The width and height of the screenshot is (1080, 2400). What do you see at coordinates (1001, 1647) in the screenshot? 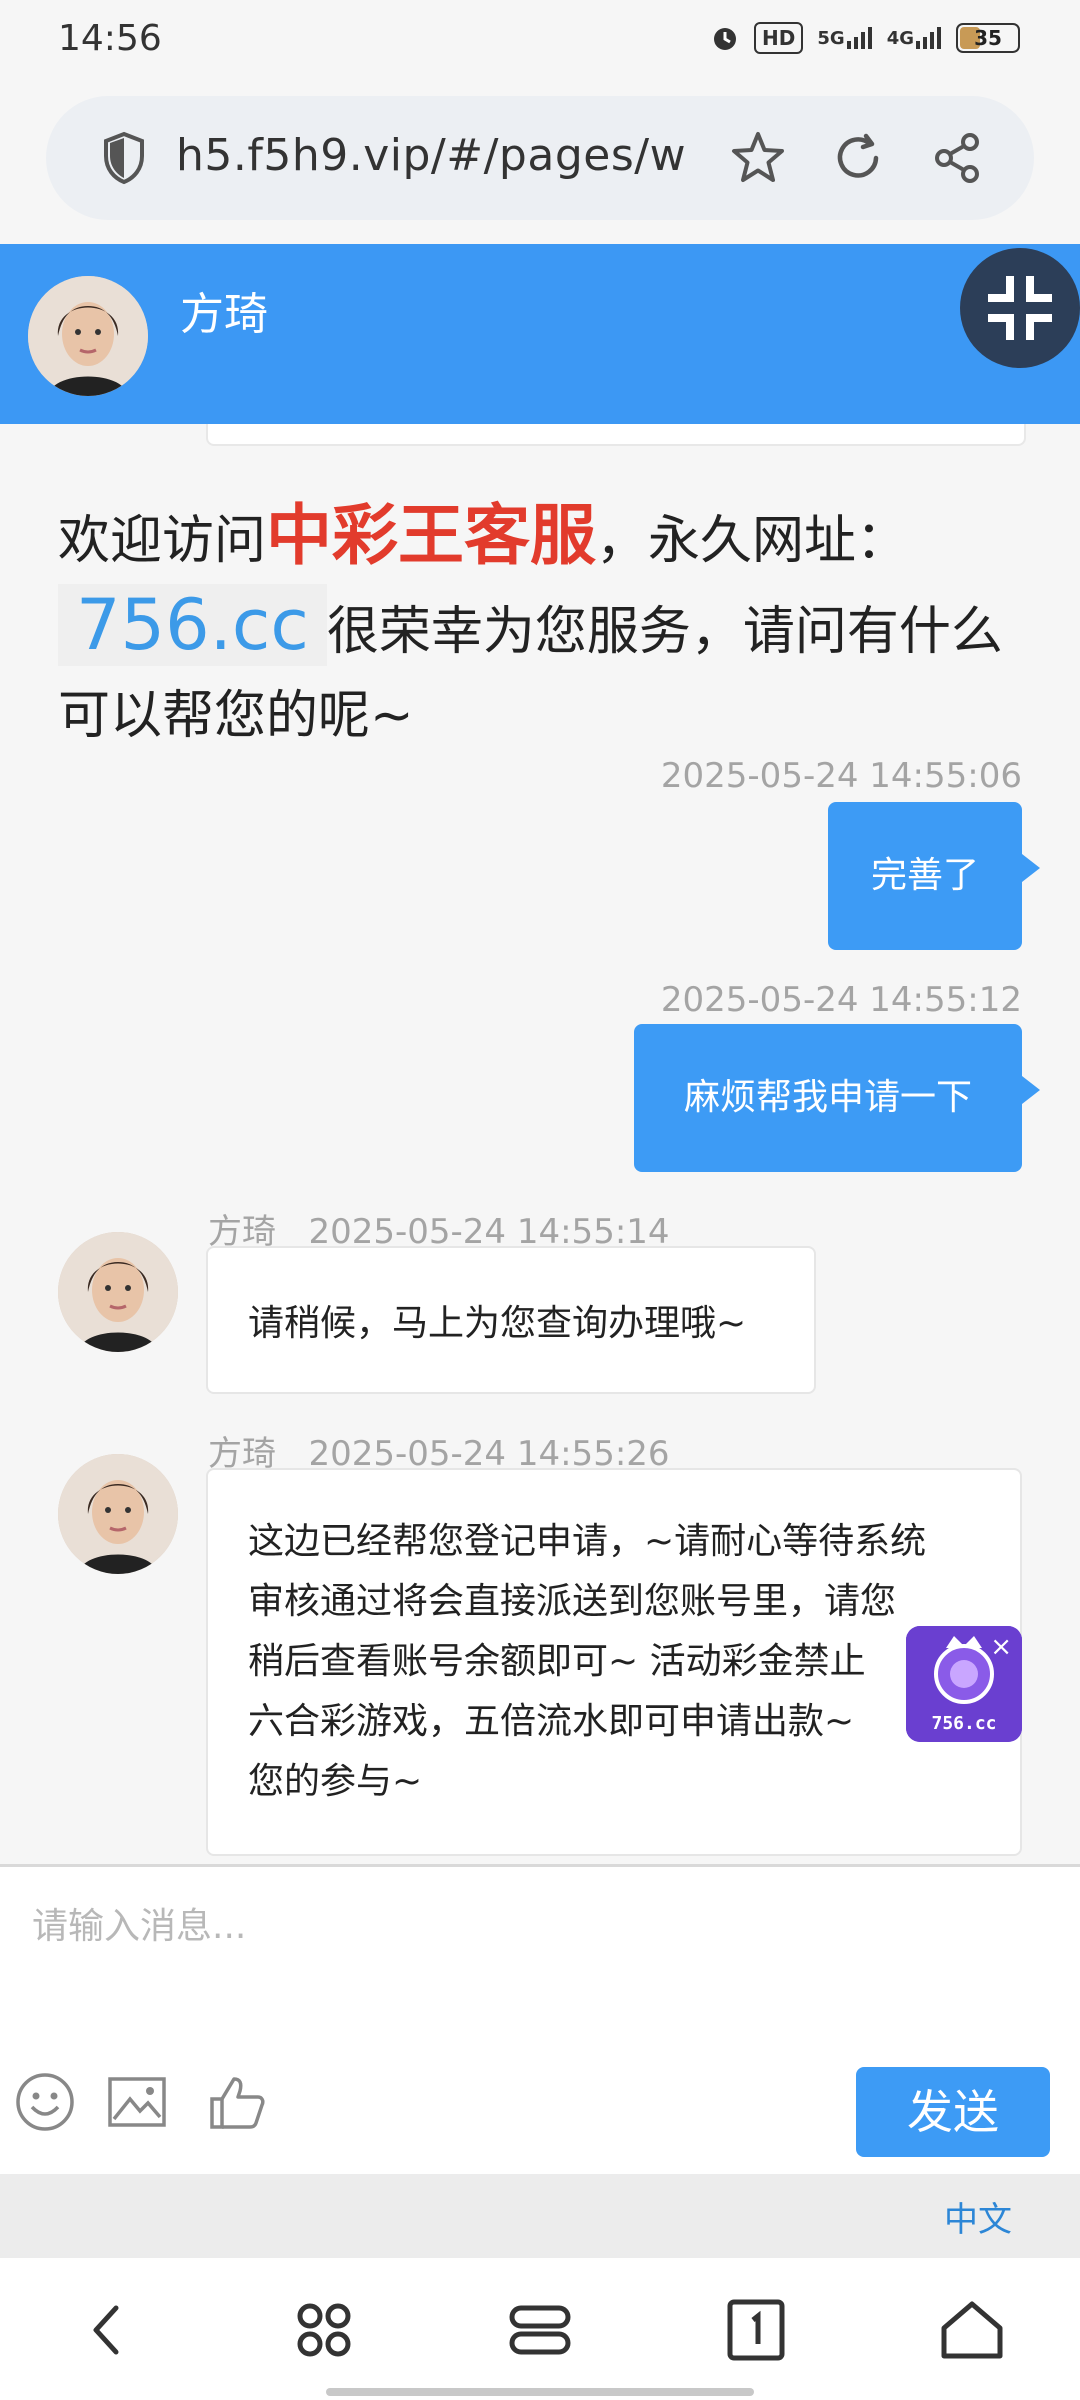
I see `close-icon: ×` at bounding box center [1001, 1647].